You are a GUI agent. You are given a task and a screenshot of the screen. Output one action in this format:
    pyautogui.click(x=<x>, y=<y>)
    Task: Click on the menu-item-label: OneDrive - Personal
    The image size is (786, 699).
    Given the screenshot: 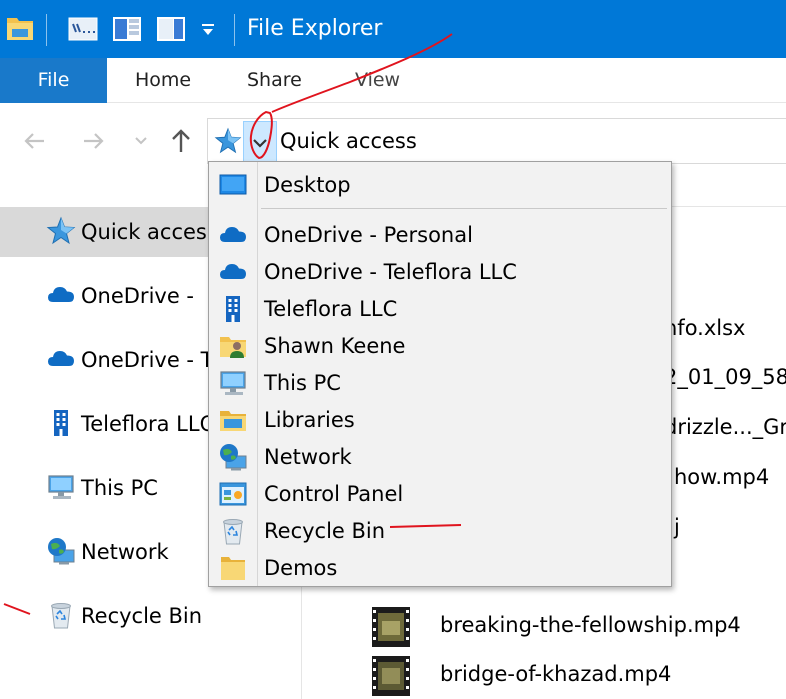 What is the action you would take?
    pyautogui.click(x=368, y=235)
    